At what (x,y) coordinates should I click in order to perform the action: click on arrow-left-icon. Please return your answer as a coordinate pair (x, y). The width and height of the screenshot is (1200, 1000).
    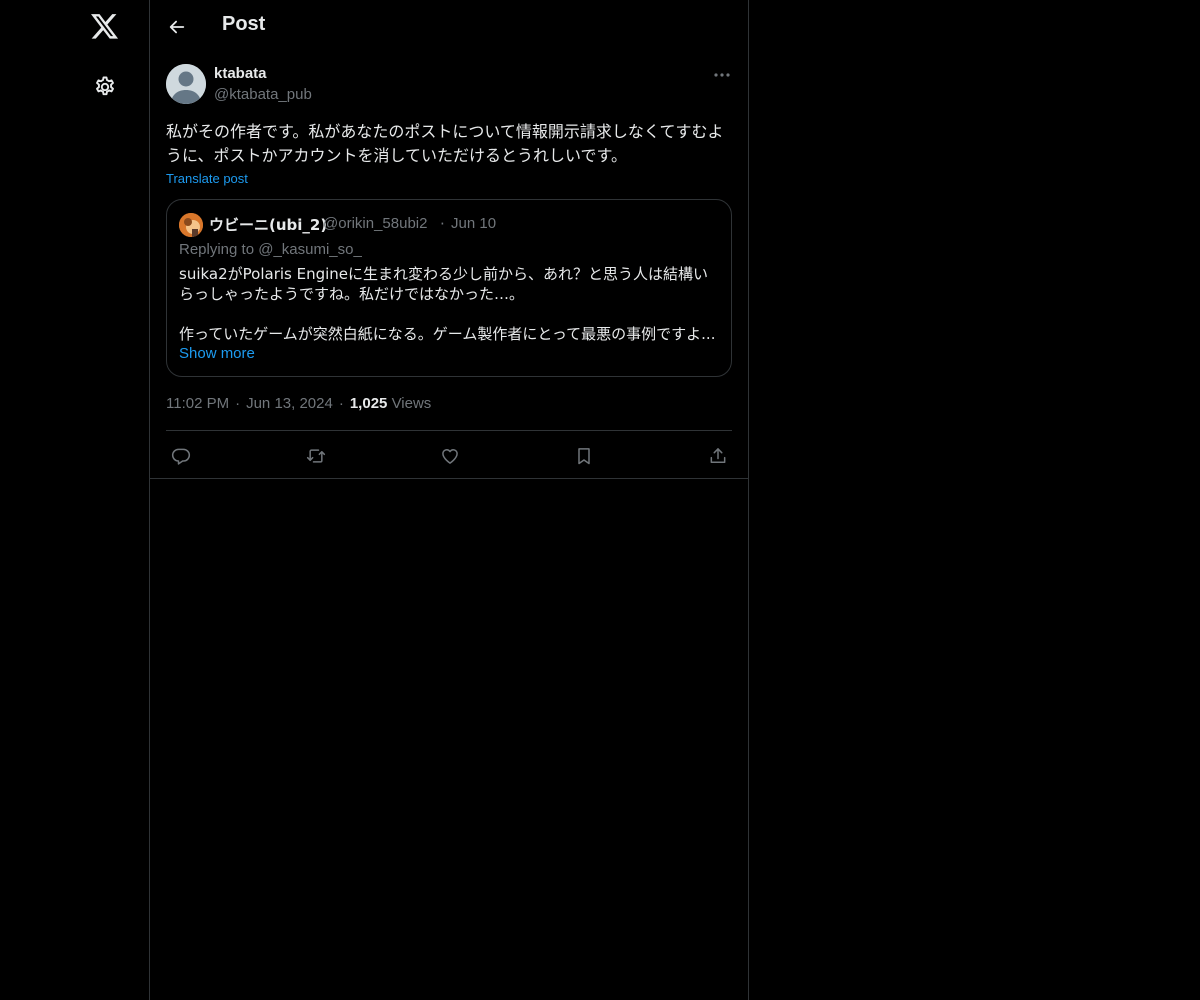
    Looking at the image, I should click on (177, 27).